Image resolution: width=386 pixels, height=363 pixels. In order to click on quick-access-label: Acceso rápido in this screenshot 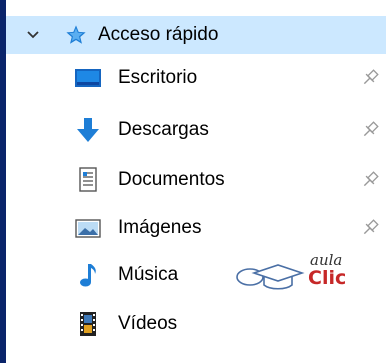, I will do `click(158, 34)`.